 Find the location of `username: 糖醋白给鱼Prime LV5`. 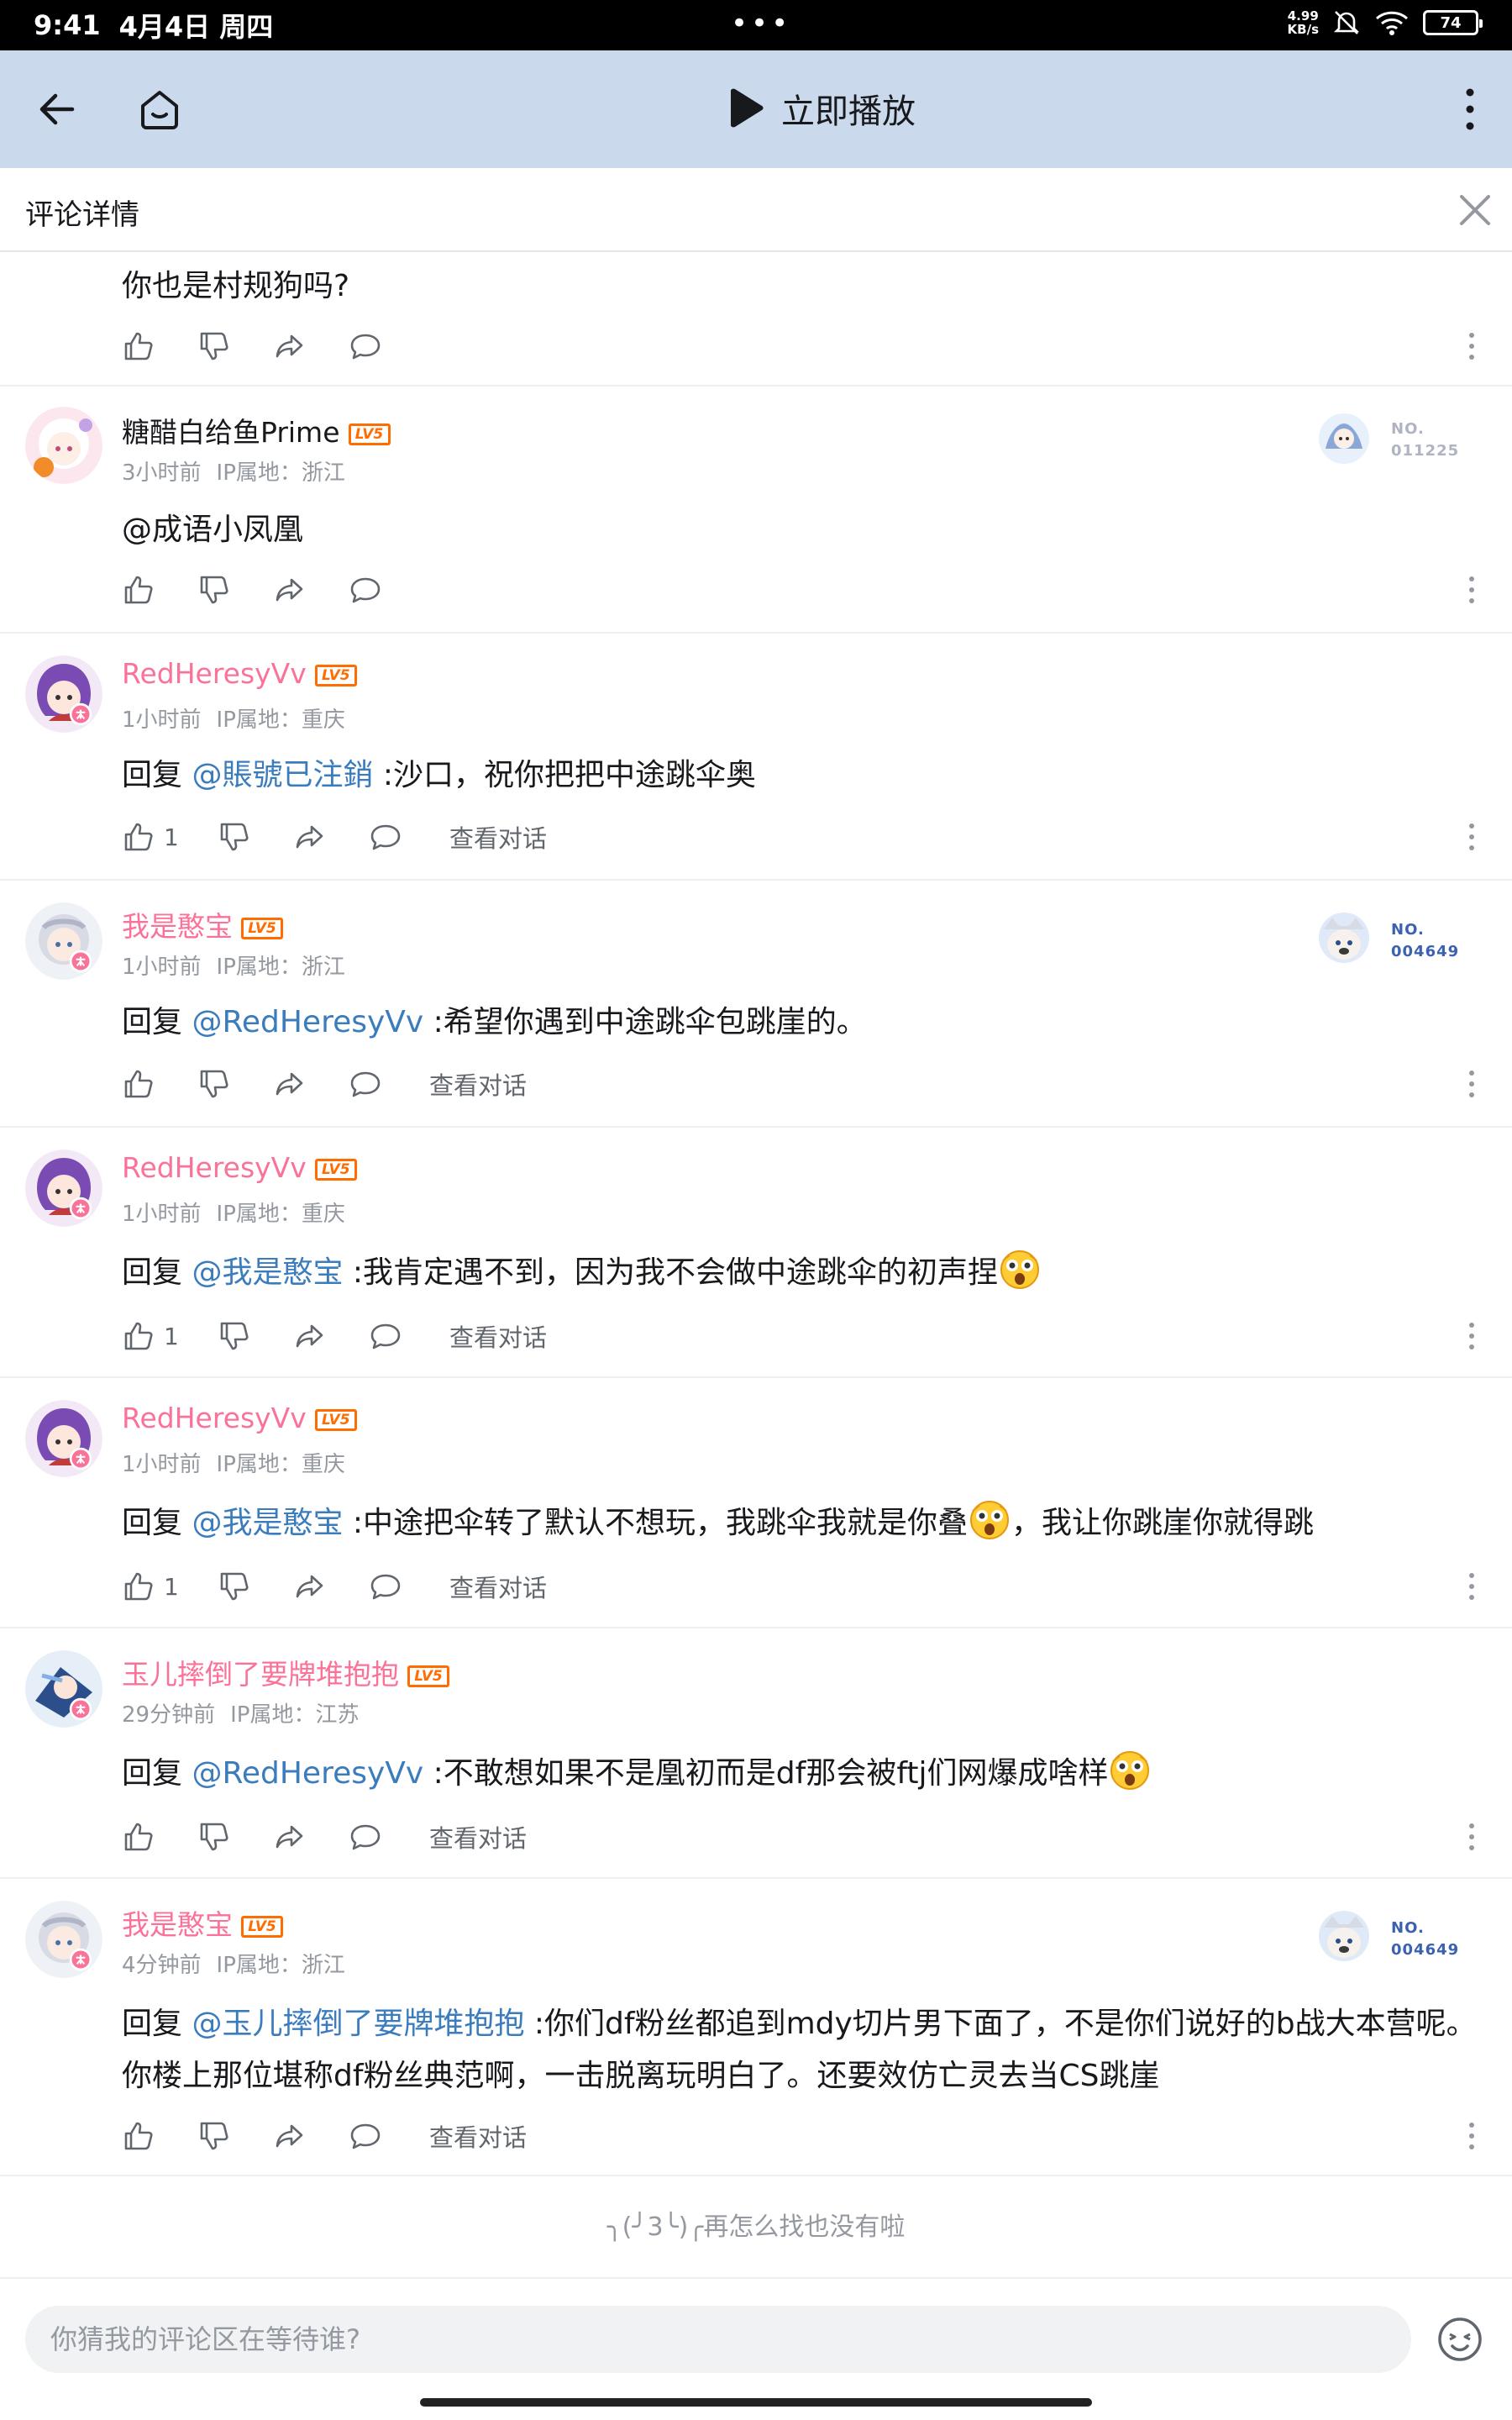

username: 糖醋白给鱼Prime LV5 is located at coordinates (256, 430).